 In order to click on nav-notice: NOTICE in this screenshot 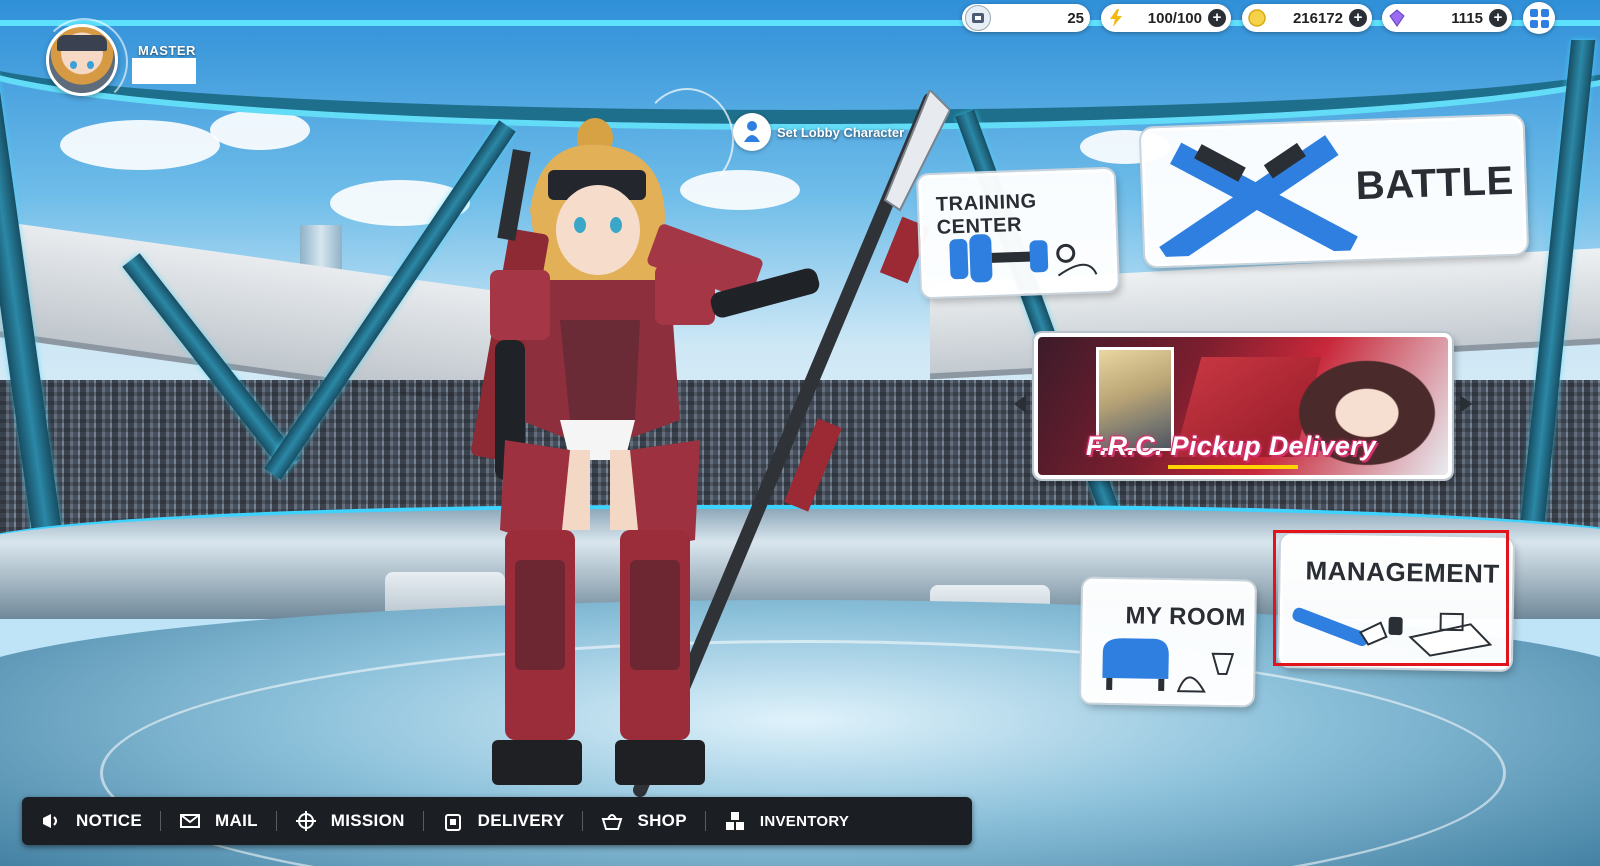, I will do `click(91, 821)`.